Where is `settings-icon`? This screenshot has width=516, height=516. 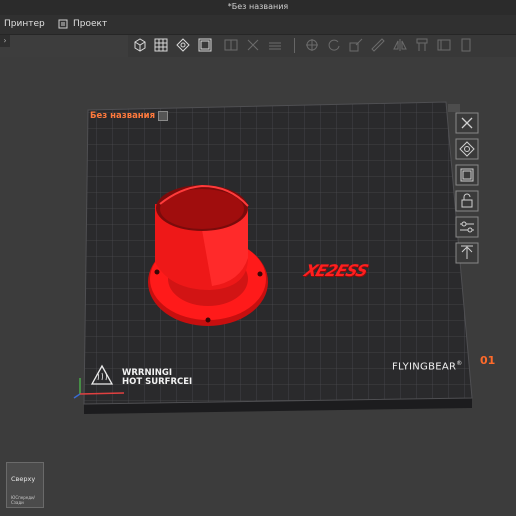
settings-icon is located at coordinates (467, 227).